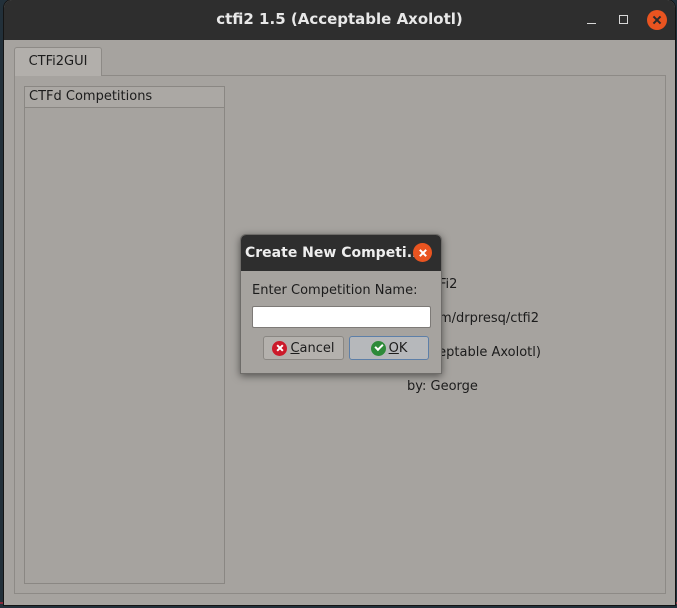 This screenshot has width=677, height=608. What do you see at coordinates (124, 97) in the screenshot?
I see `competitions-list-header: CTFd Competitions` at bounding box center [124, 97].